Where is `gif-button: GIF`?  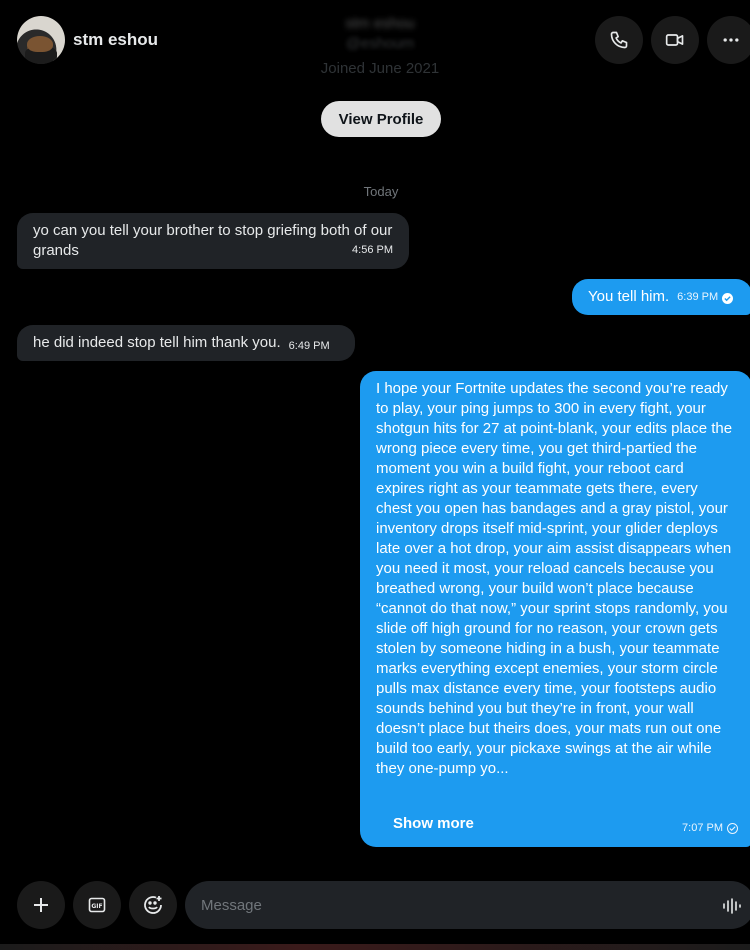 gif-button: GIF is located at coordinates (97, 905).